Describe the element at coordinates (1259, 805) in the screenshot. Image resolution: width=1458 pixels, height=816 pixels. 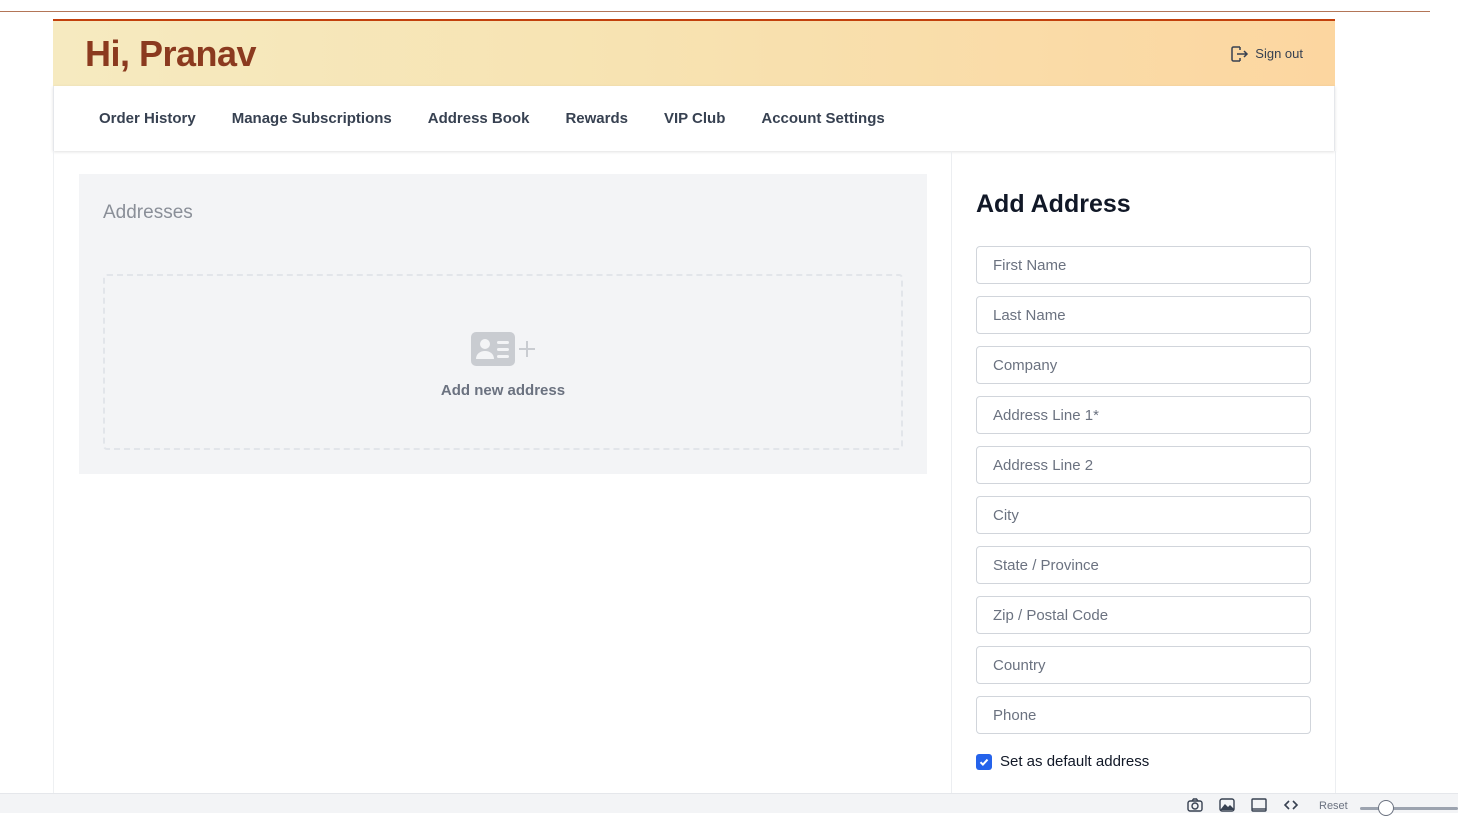
I see `layout-icon` at that location.